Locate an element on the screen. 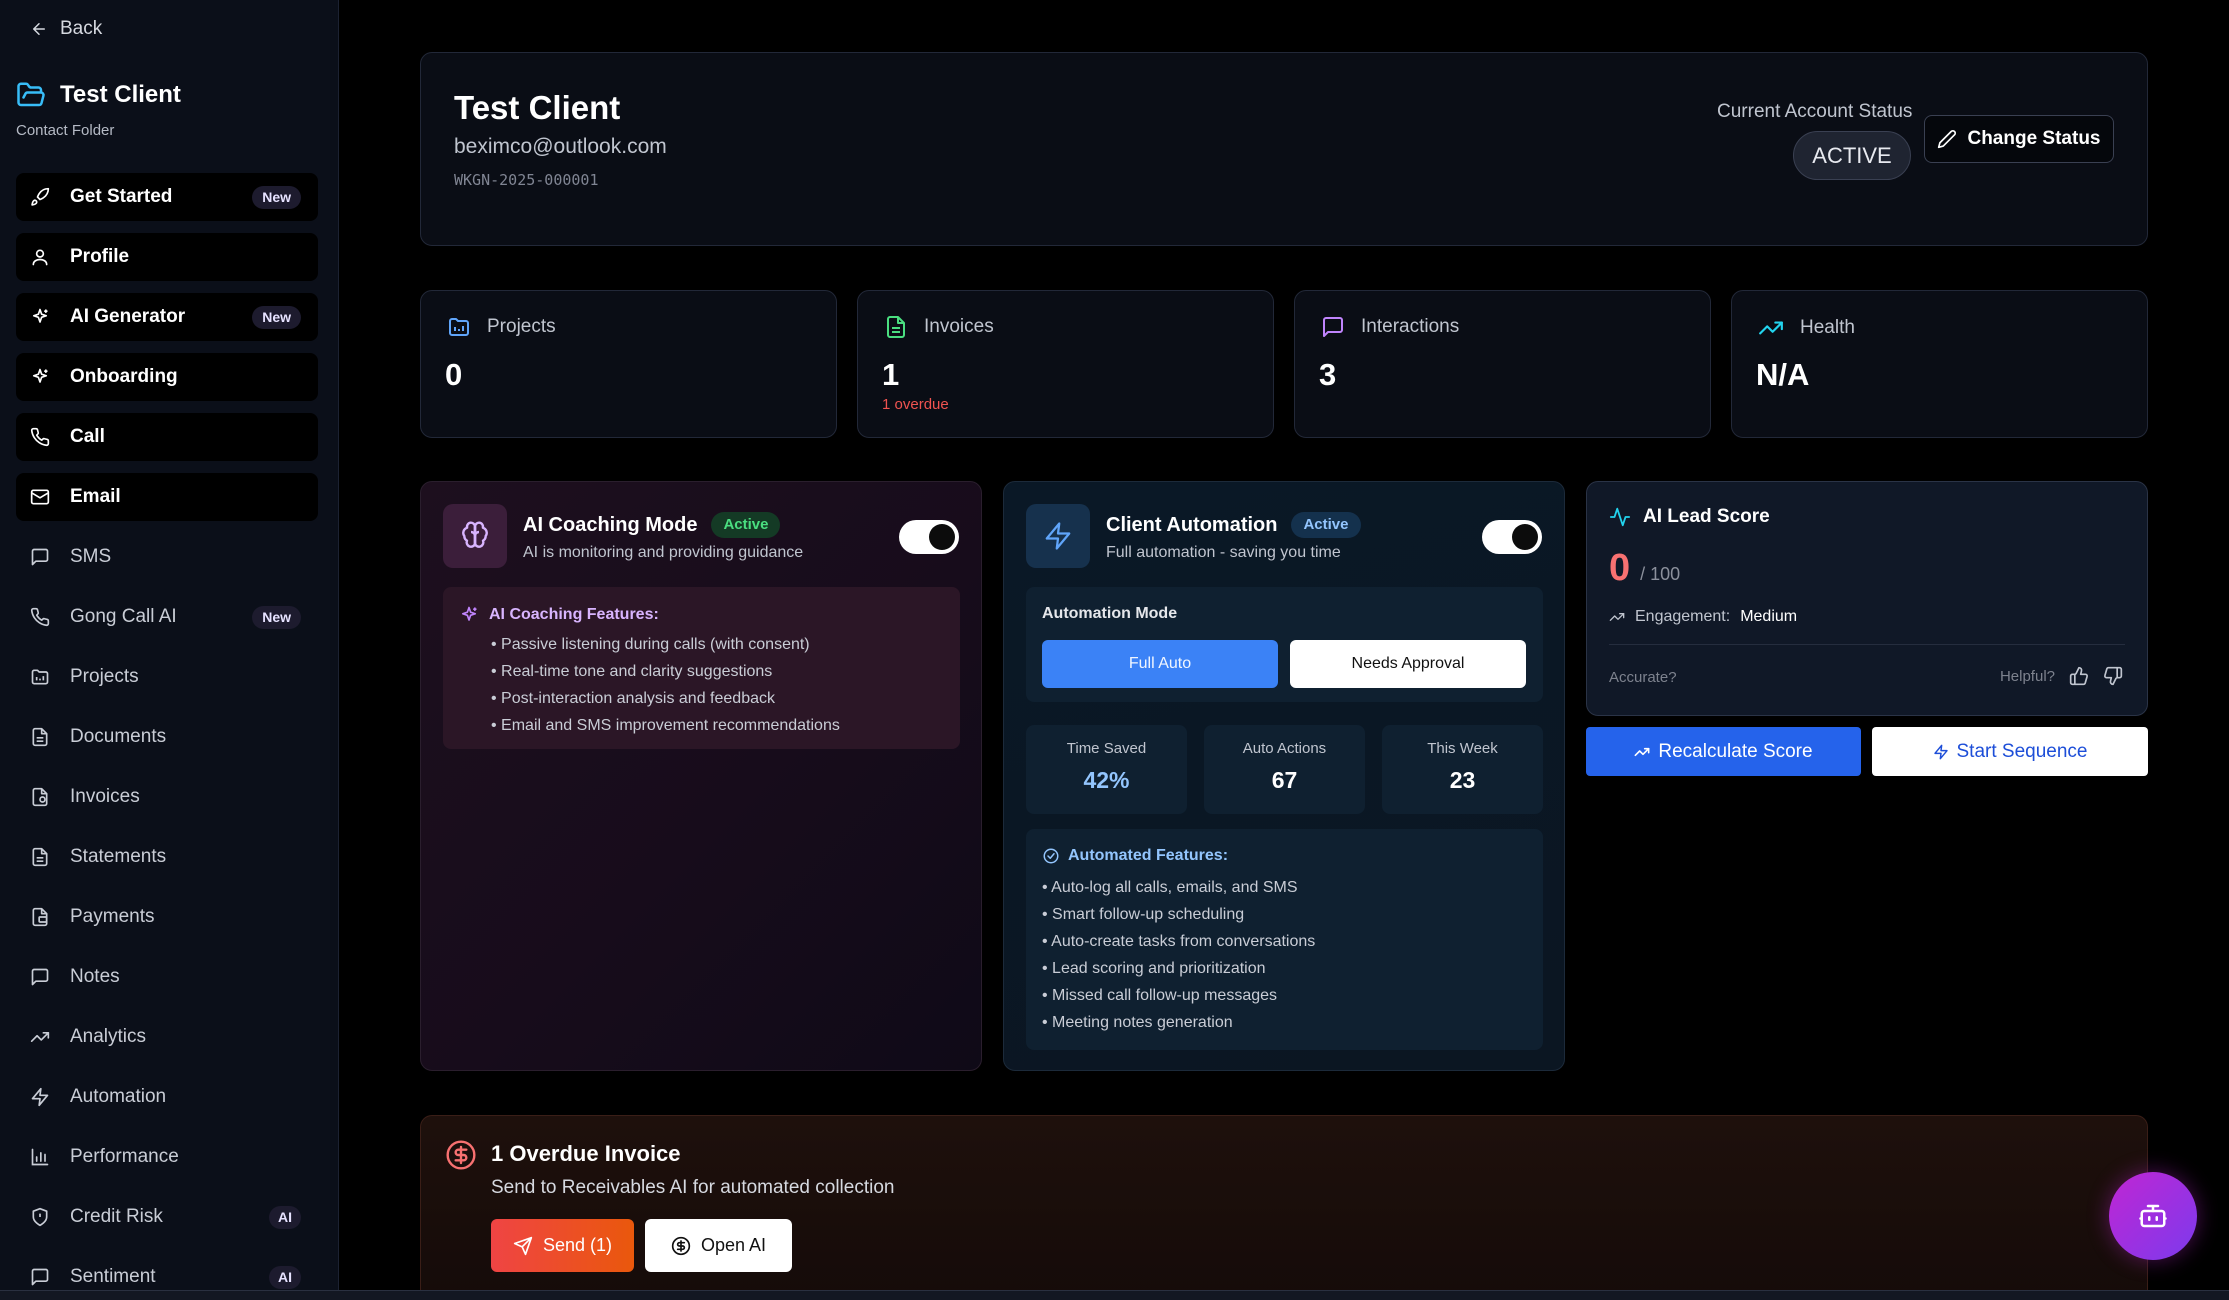 Image resolution: width=2229 pixels, height=1300 pixels. stat-card-health: Health N/A is located at coordinates (1939, 364).